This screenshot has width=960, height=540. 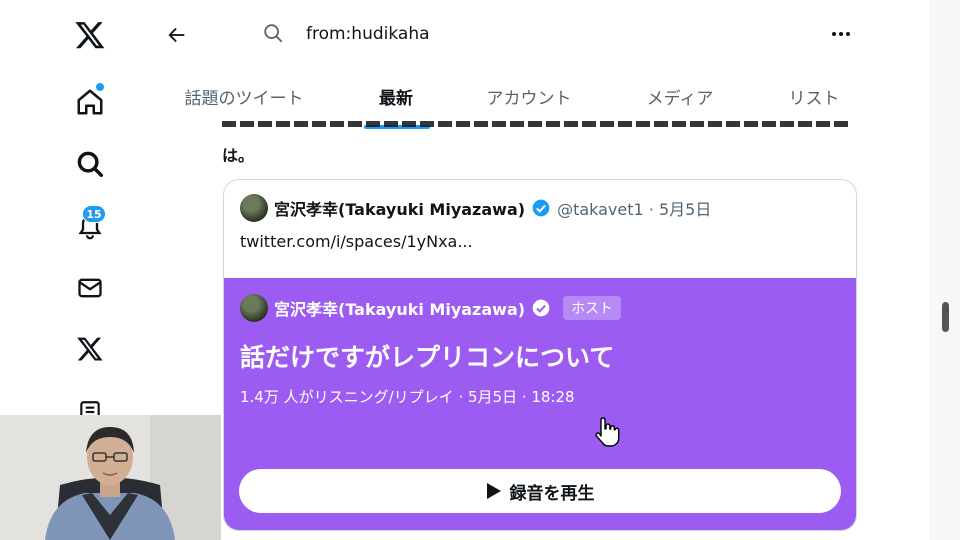 What do you see at coordinates (537, 124) in the screenshot?
I see `clipped-tweet-text-line` at bounding box center [537, 124].